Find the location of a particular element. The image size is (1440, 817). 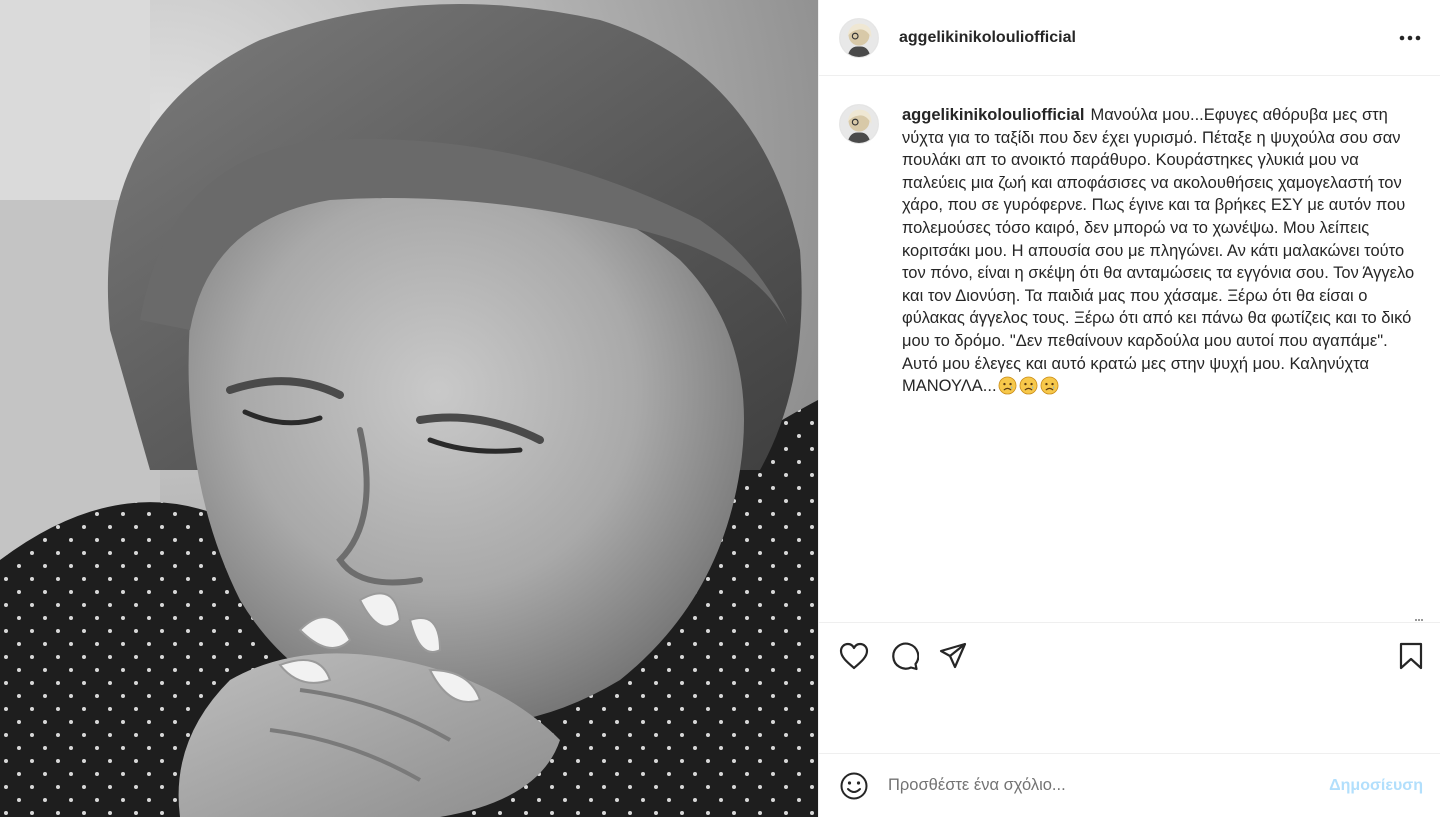

action-bar is located at coordinates (1129, 655).